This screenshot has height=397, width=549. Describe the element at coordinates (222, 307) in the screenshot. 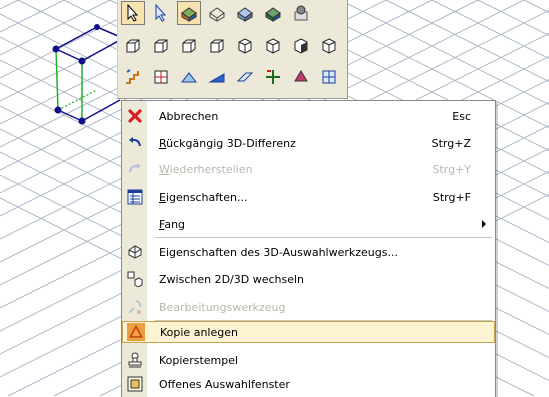

I see `menu-item-label: Bearbeitungswerkzeug` at that location.